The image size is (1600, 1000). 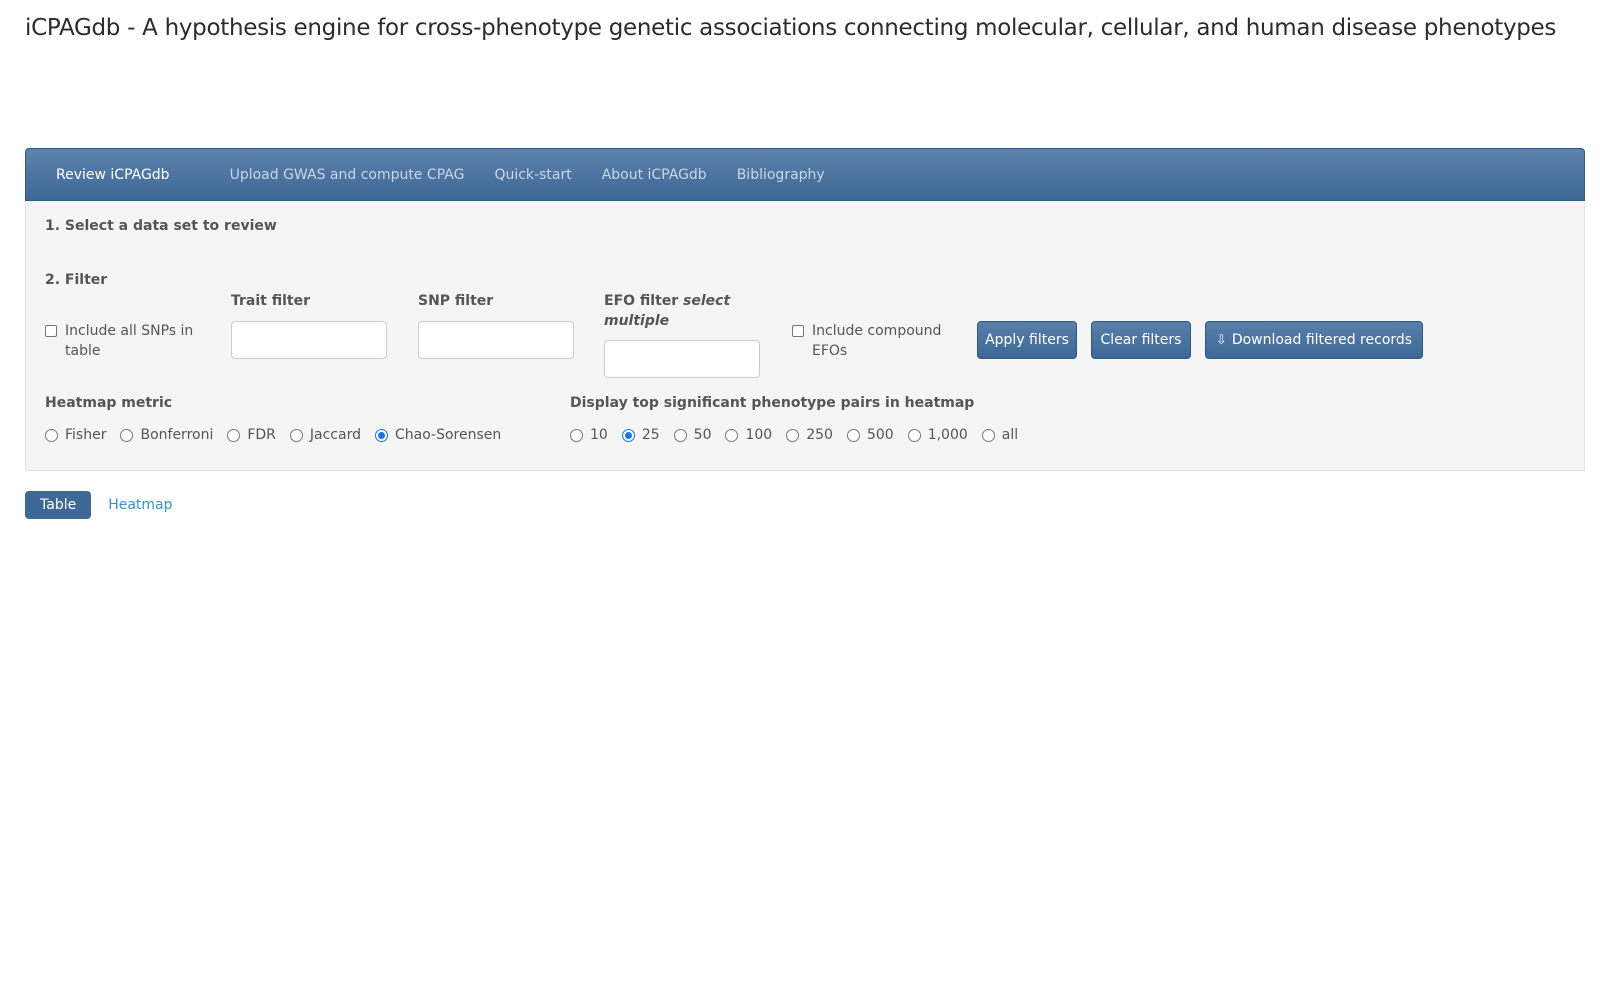 I want to click on top-pairs-radio-label: all, so click(x=1010, y=435).